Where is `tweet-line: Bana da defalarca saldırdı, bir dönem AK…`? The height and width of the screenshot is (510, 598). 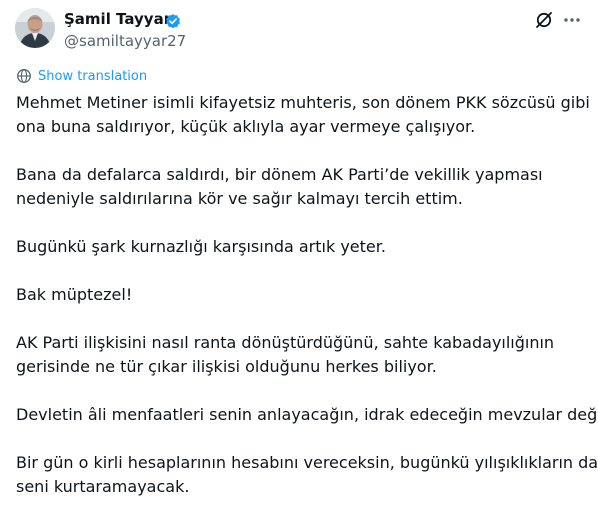 tweet-line: Bana da defalarca saldırdı, bir dönem AK… is located at coordinates (279, 174).